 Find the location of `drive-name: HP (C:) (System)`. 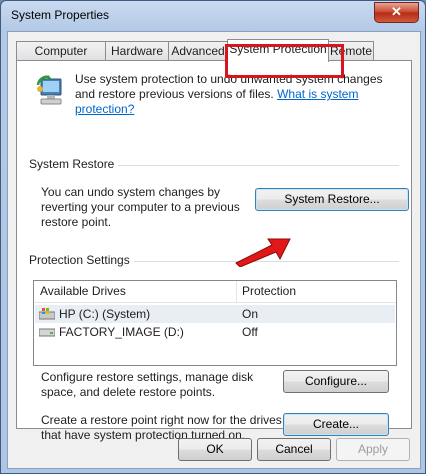

drive-name: HP (C:) (System) is located at coordinates (105, 314).